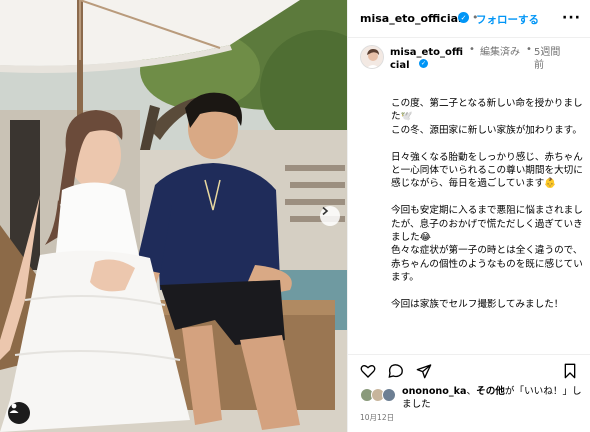 The height and width of the screenshot is (432, 590). What do you see at coordinates (429, 59) in the screenshot?
I see `caption-username: misa_eto_official` at bounding box center [429, 59].